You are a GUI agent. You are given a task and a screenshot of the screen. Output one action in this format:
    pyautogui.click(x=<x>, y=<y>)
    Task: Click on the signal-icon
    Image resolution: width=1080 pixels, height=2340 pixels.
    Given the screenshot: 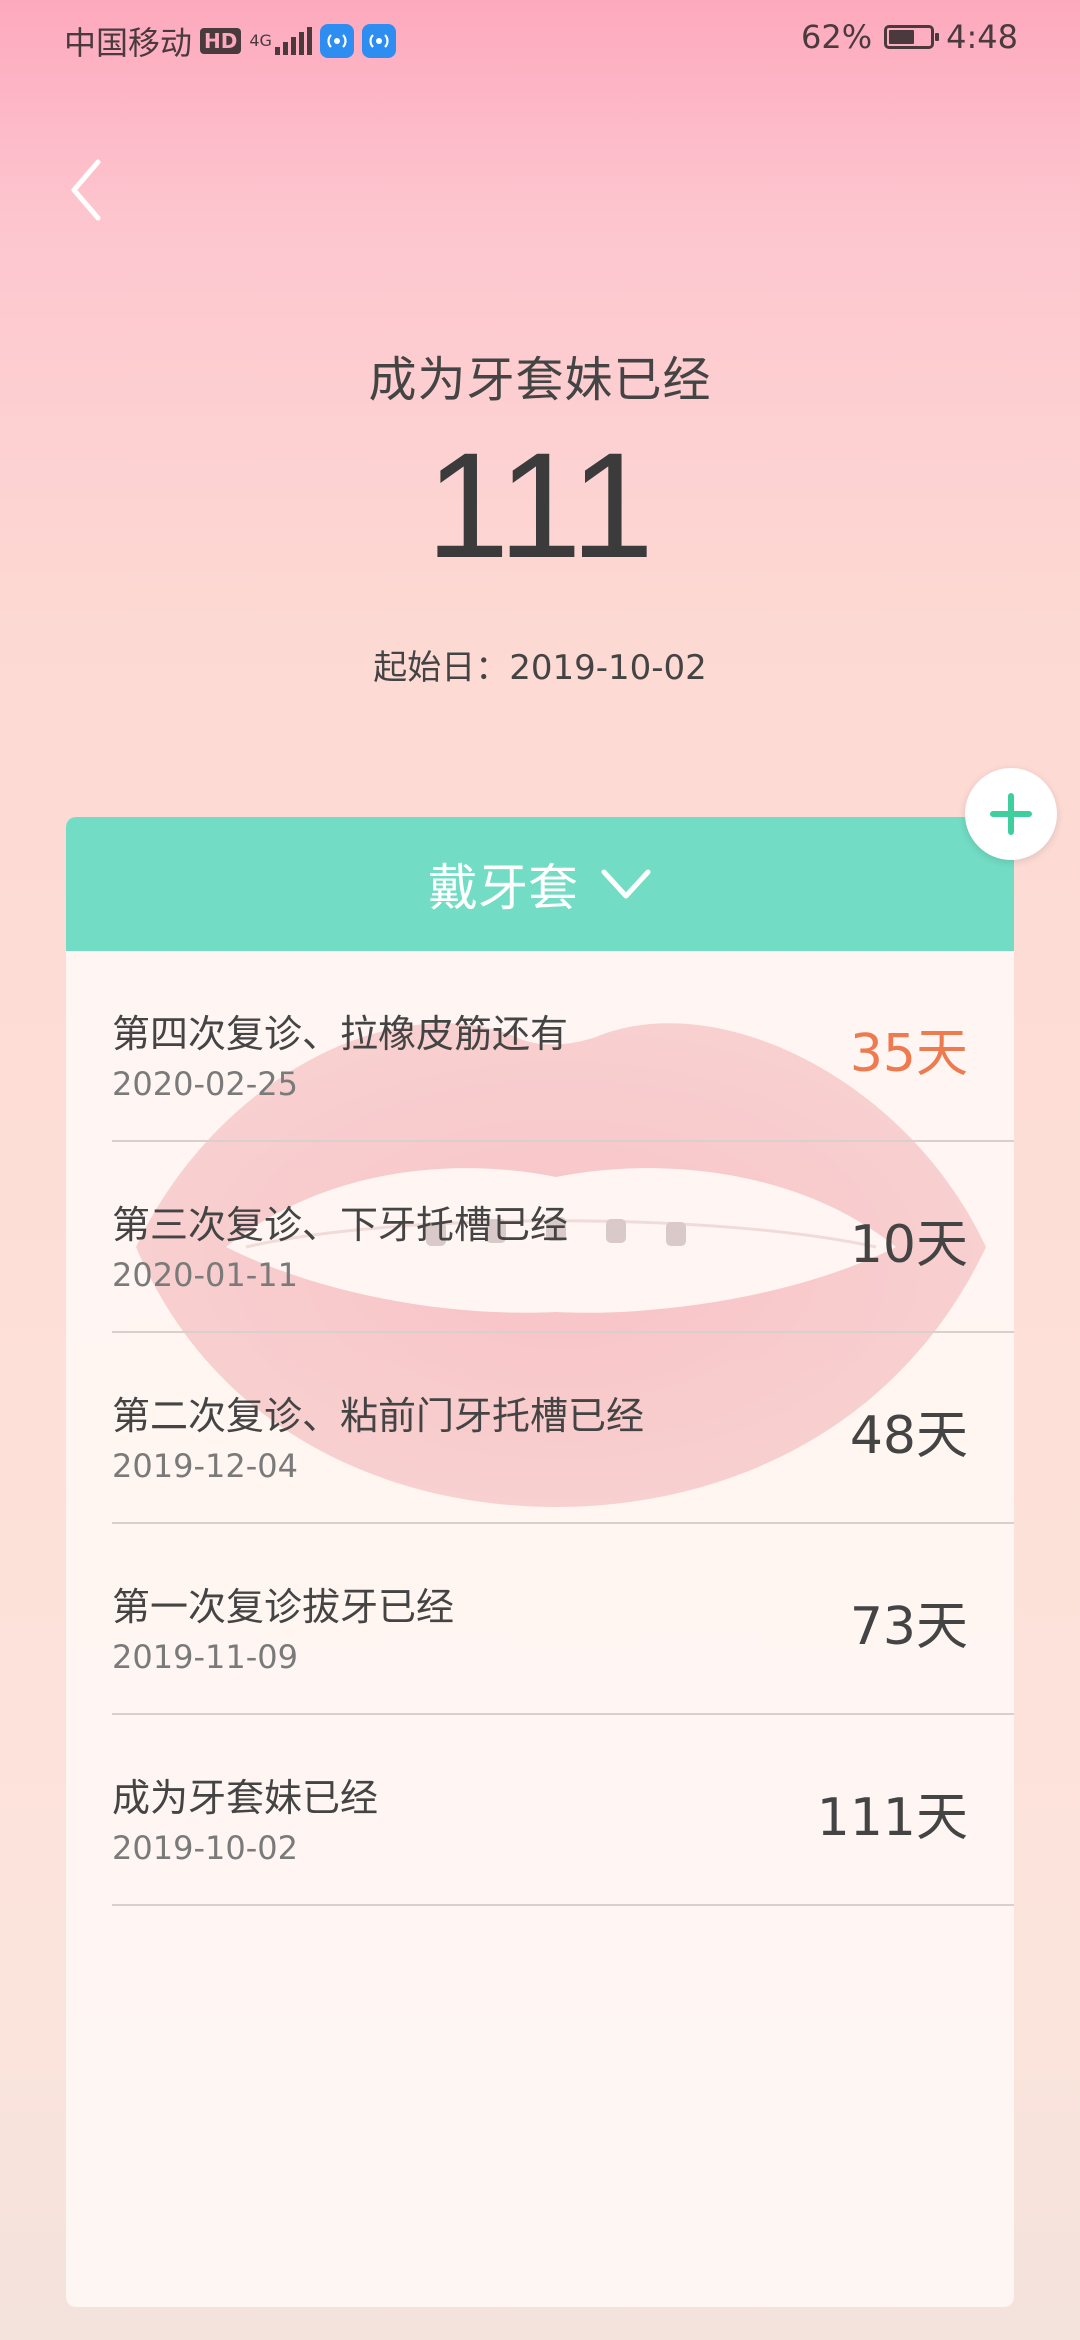 What is the action you would take?
    pyautogui.click(x=294, y=41)
    